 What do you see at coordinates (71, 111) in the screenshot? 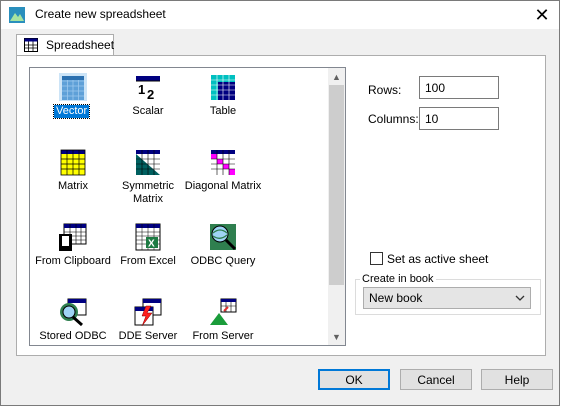
I see `list-item-label: Vector` at bounding box center [71, 111].